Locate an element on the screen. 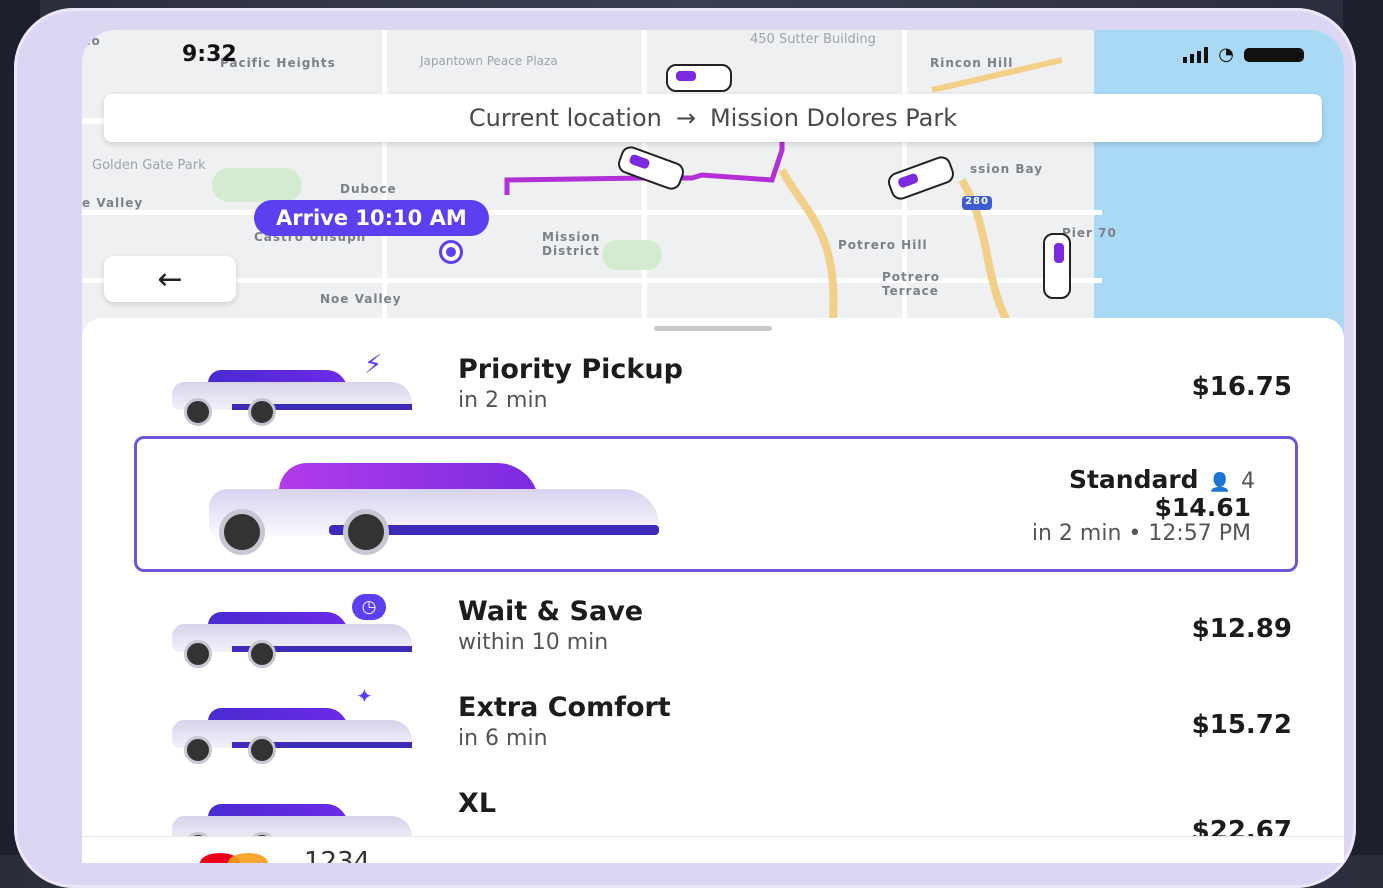 The image size is (1383, 888). status-bar: 9:32 ◔ is located at coordinates (713, 50).